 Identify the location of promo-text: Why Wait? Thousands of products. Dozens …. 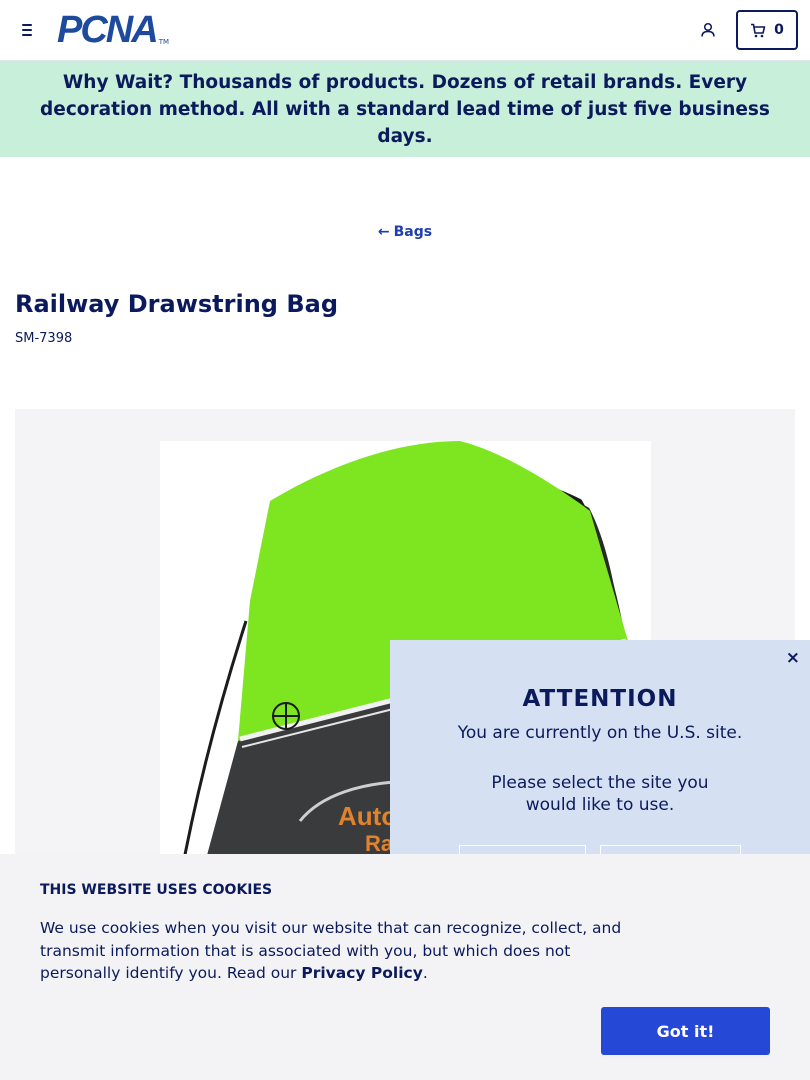
(405, 109).